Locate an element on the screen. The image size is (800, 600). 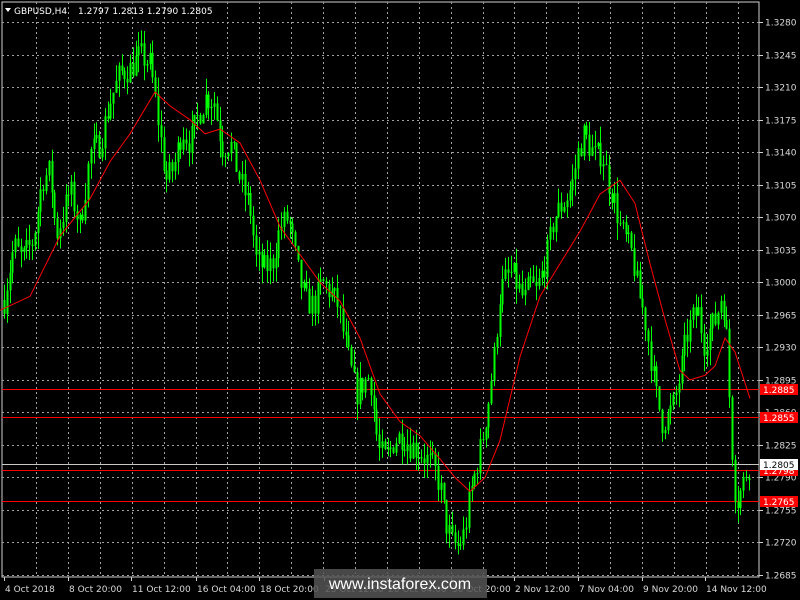
y-tick-label: 1.3175 is located at coordinates (781, 122).